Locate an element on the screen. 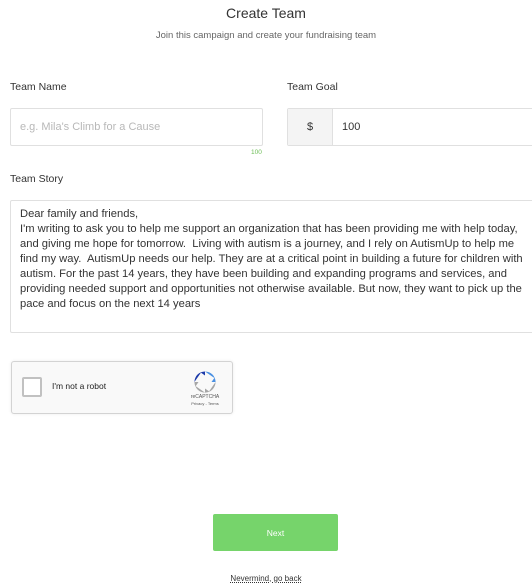 Image resolution: width=532 pixels, height=586 pixels. team-story-label: Team Story is located at coordinates (37, 179).